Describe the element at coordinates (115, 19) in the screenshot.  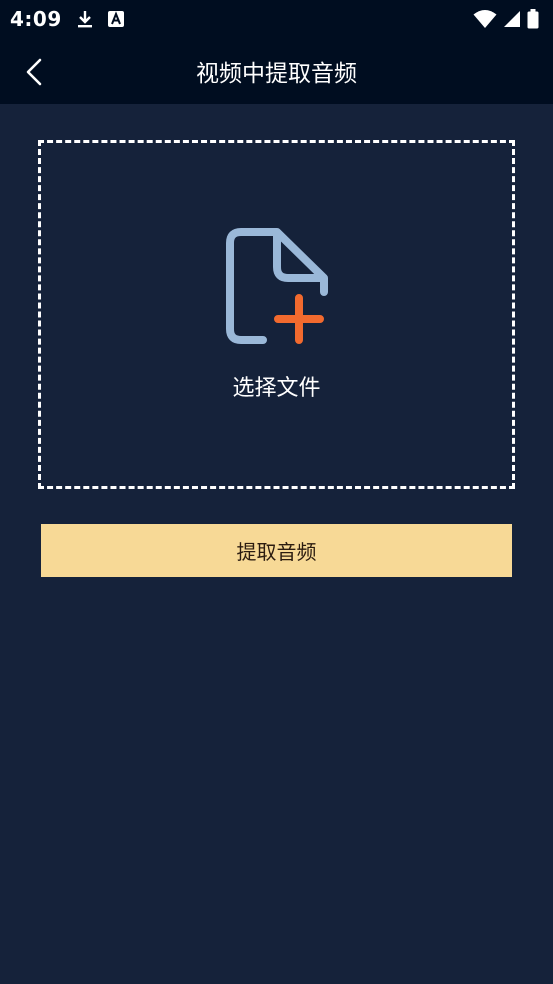
I see `a-badge-icon` at that location.